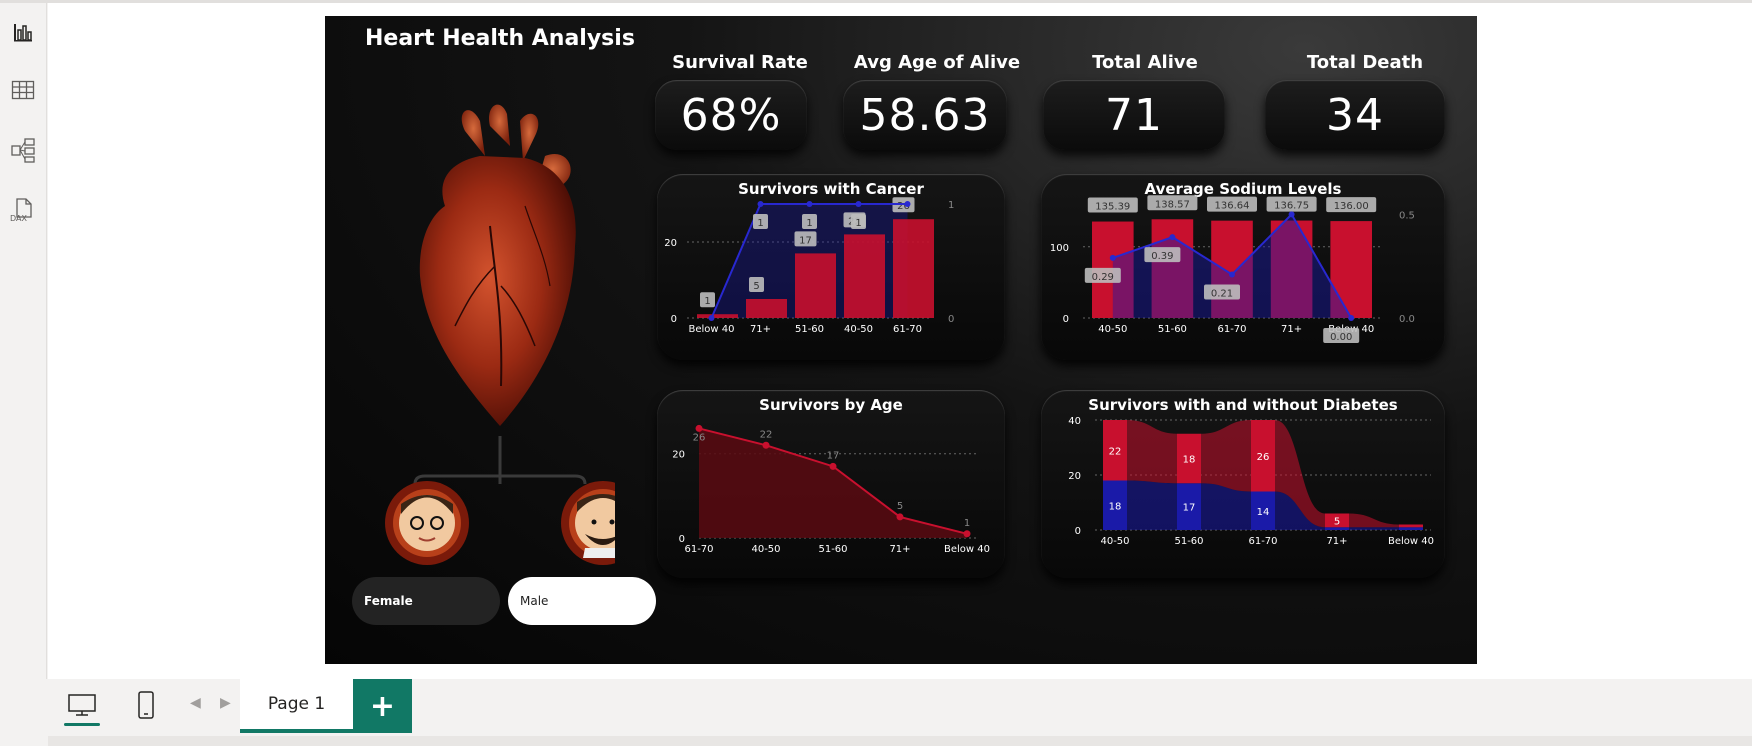 The width and height of the screenshot is (1752, 746). Describe the element at coordinates (1103, 277) in the screenshot. I see `sodium-line-label-0: 0.29` at that location.